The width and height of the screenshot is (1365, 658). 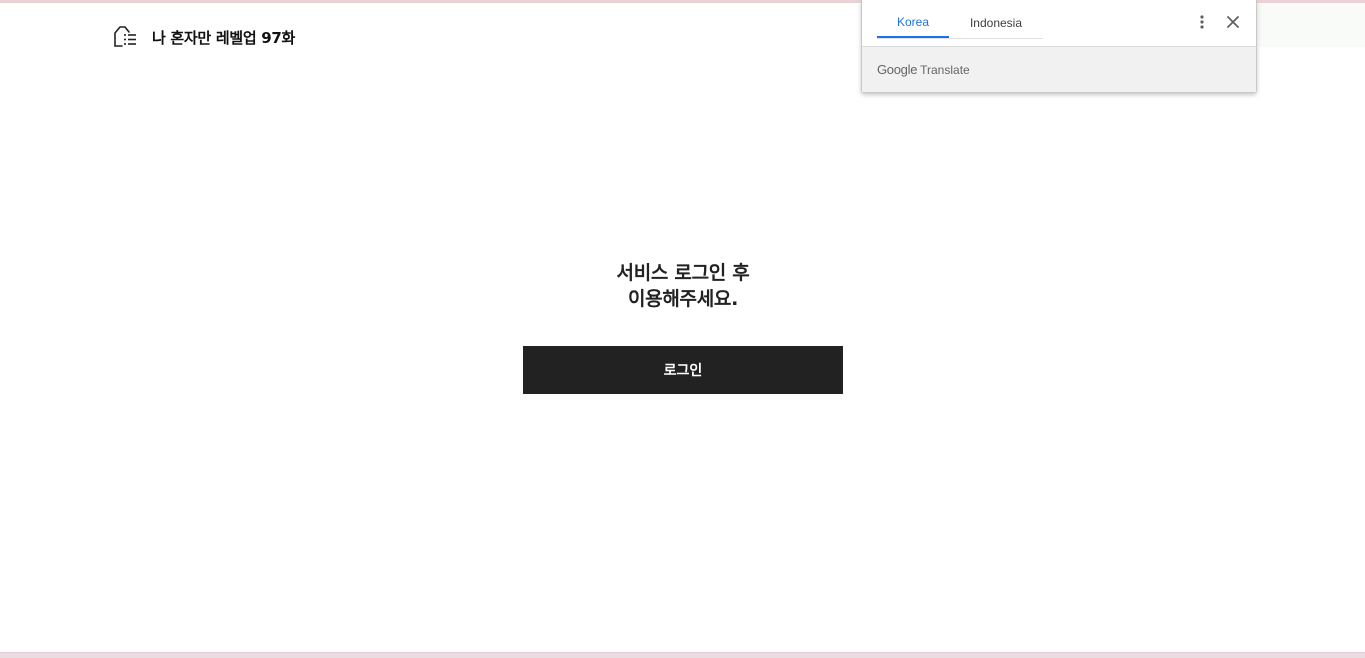 I want to click on login-button: 로그인, so click(x=683, y=370).